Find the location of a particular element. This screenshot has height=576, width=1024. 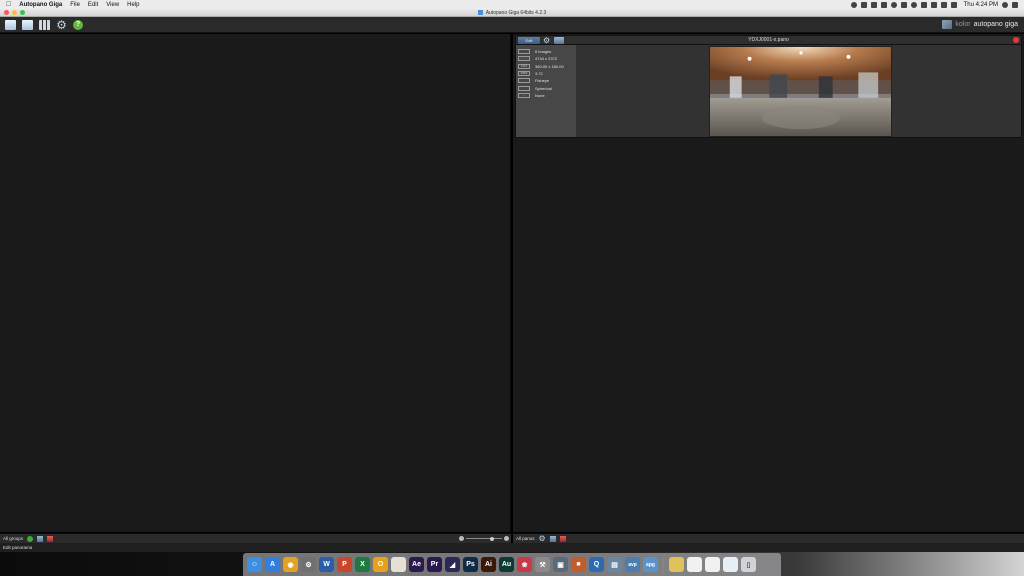

images-icon is located at coordinates (524, 52).